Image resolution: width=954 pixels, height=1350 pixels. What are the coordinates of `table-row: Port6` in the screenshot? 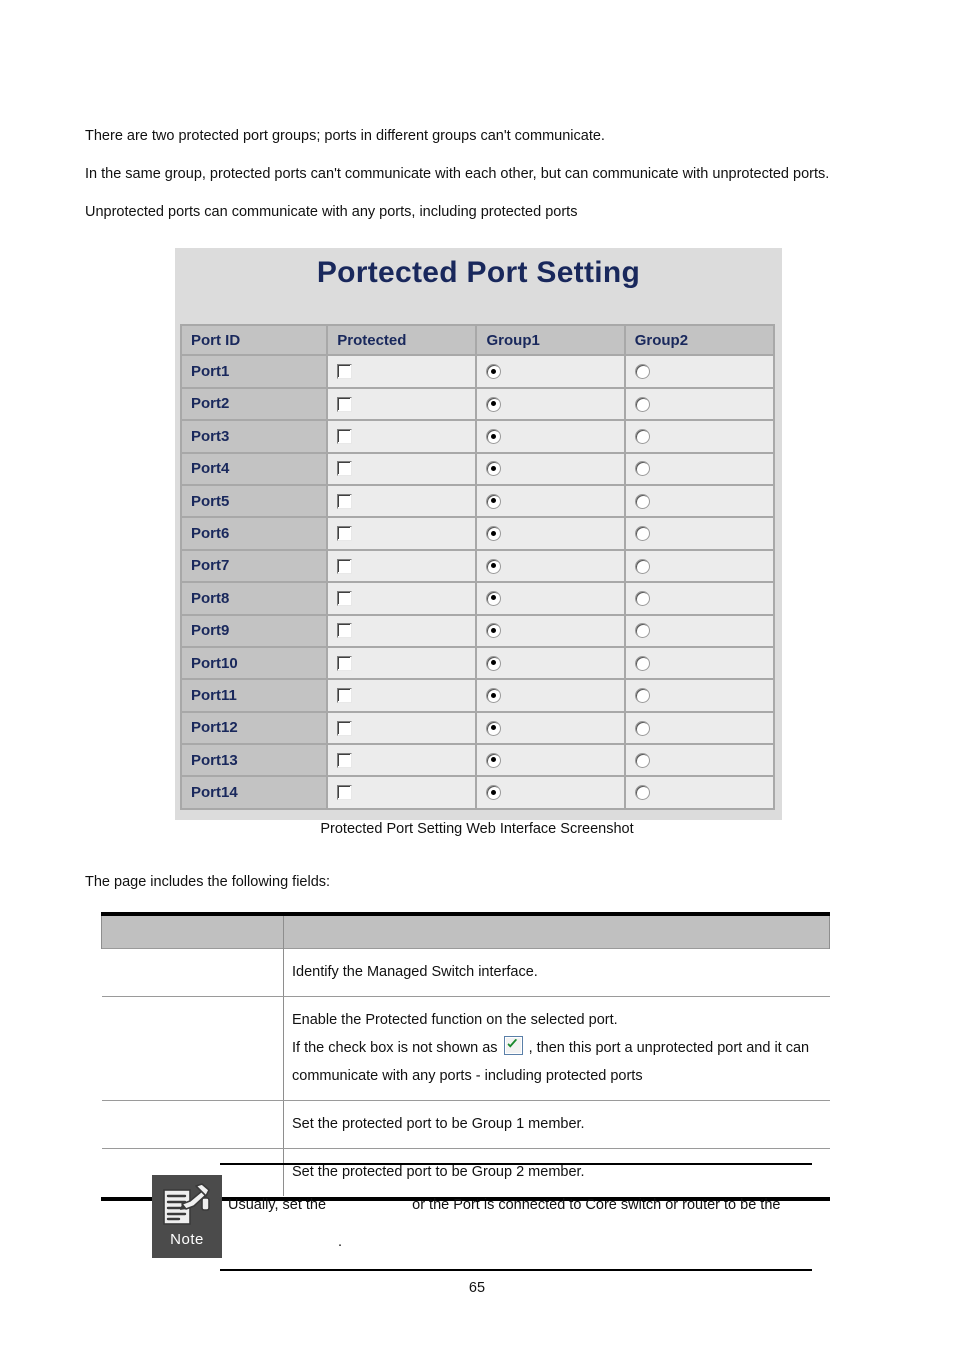 It's located at (477, 534).